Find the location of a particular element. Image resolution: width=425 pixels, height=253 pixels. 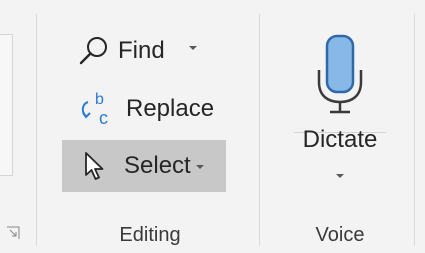

replace-label: Replace is located at coordinates (170, 108).